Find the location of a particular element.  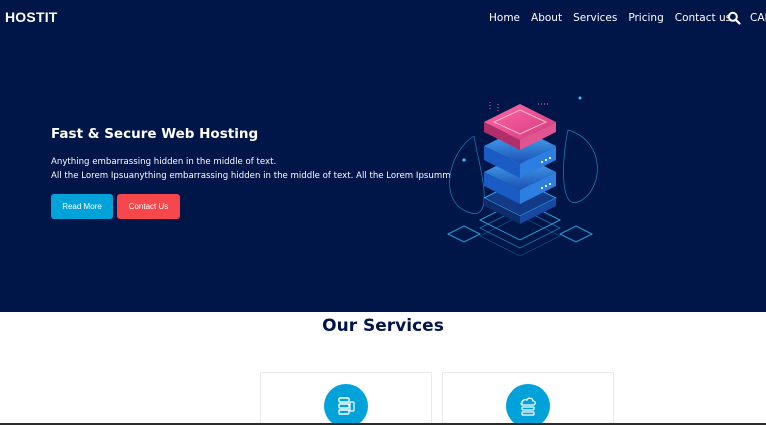

nav-home: Home is located at coordinates (504, 18).